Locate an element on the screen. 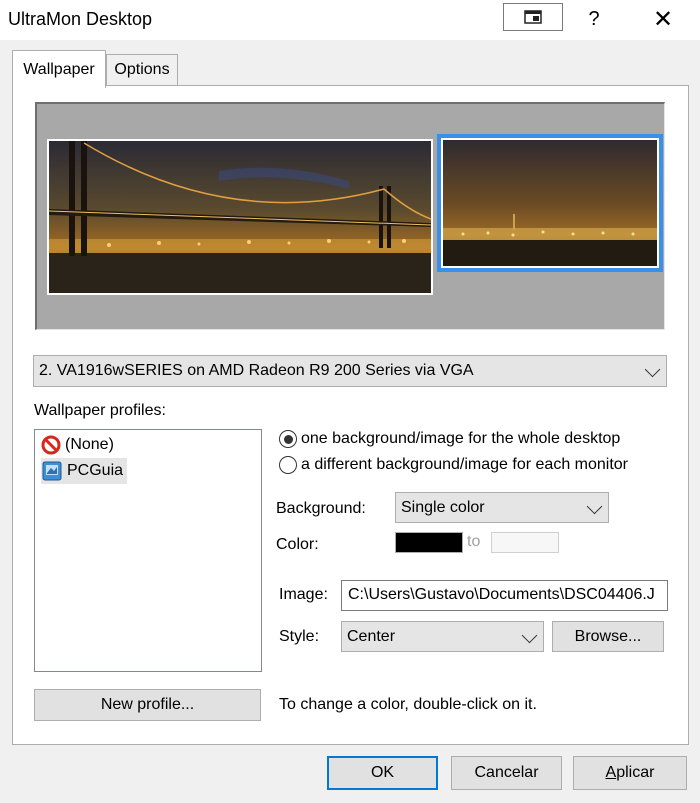  tab-options: Options is located at coordinates (142, 69).